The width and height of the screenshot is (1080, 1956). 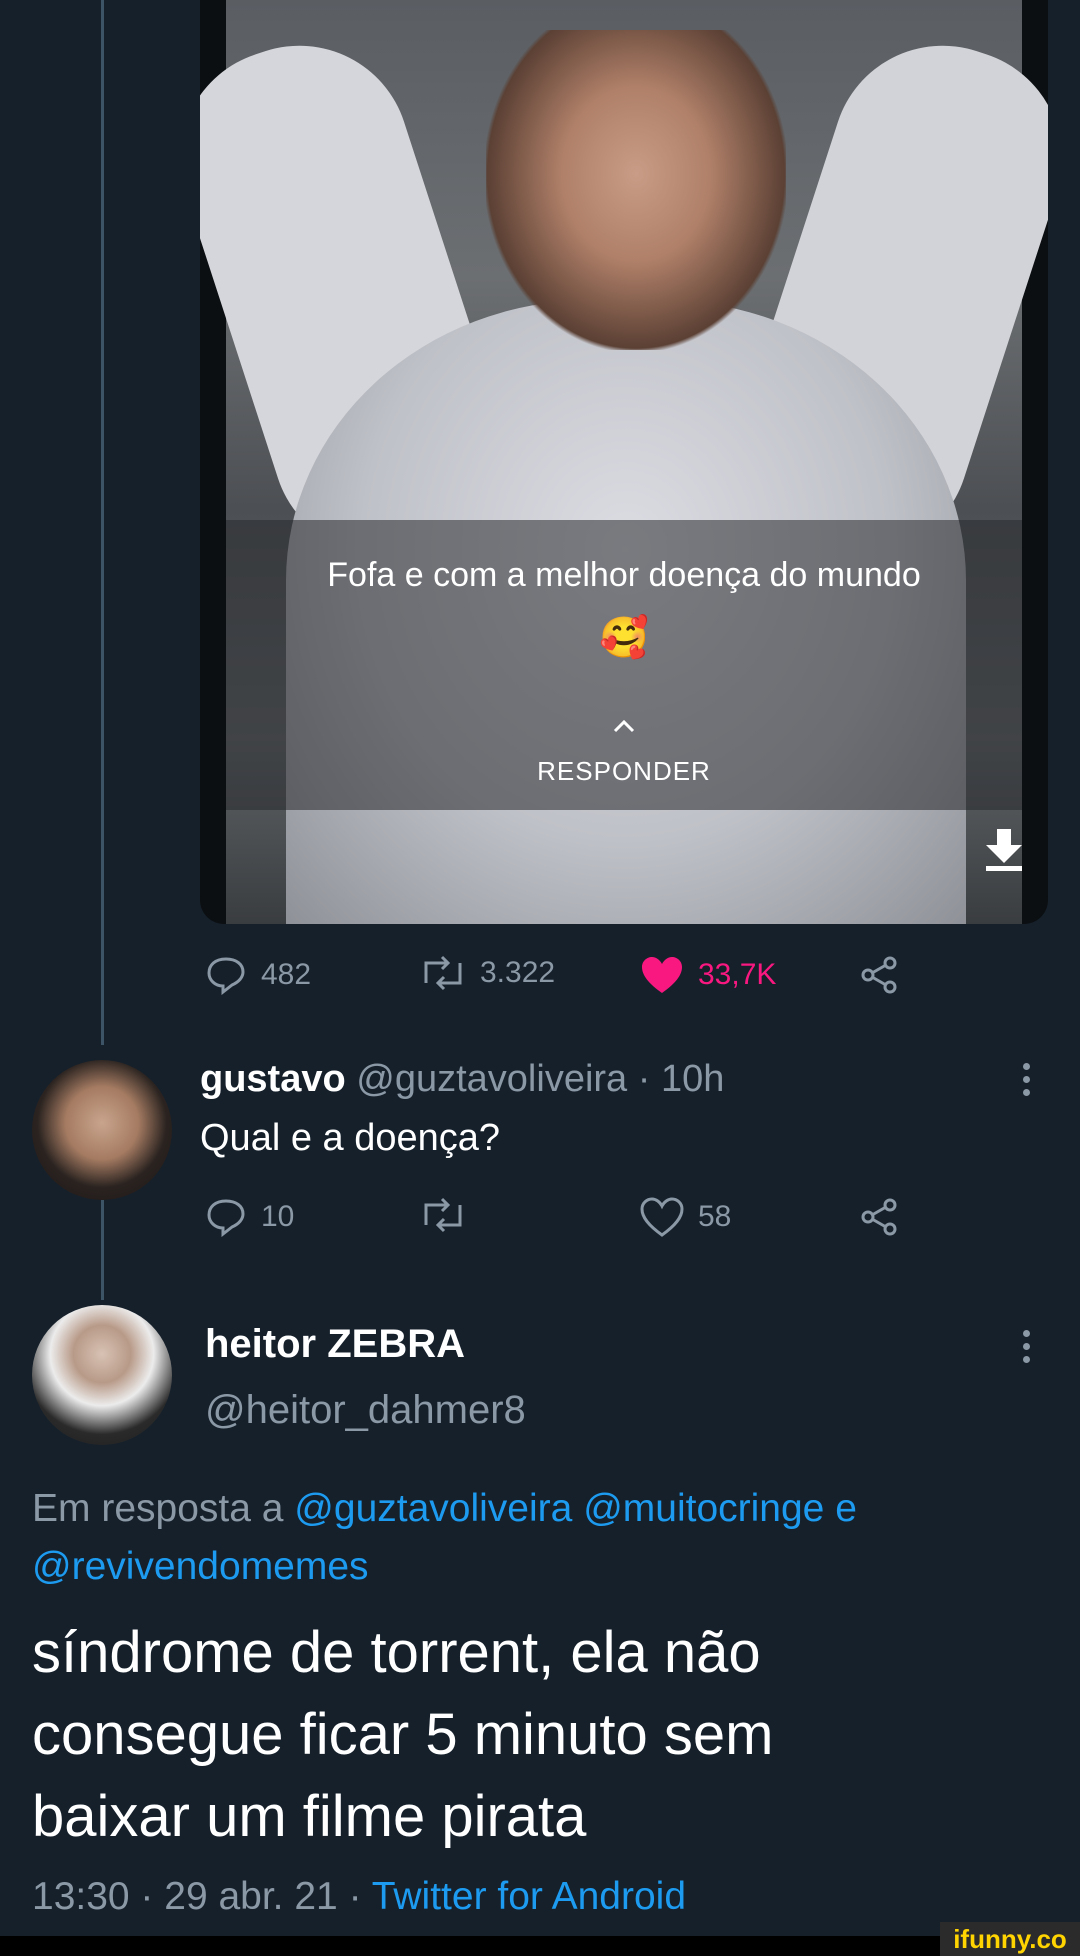 I want to click on tweet-meta: 13:30 · 29 abr. 21 · Twitter for Android, so click(x=359, y=1897).